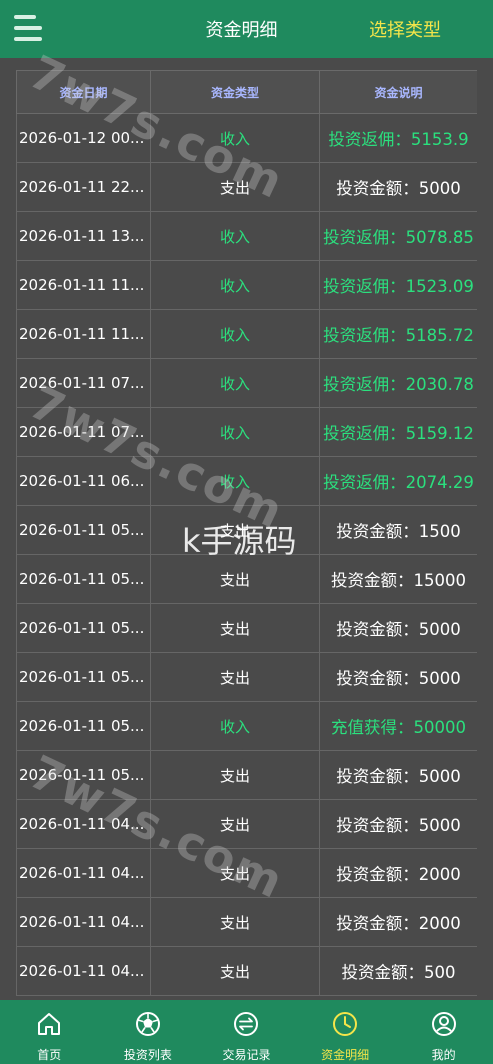  Describe the element at coordinates (444, 1026) in the screenshot. I see `user-icon` at that location.